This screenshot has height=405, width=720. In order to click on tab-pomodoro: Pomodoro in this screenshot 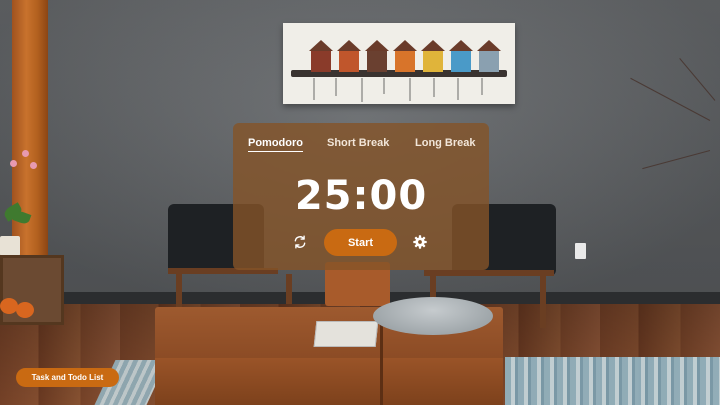, I will do `click(275, 144)`.